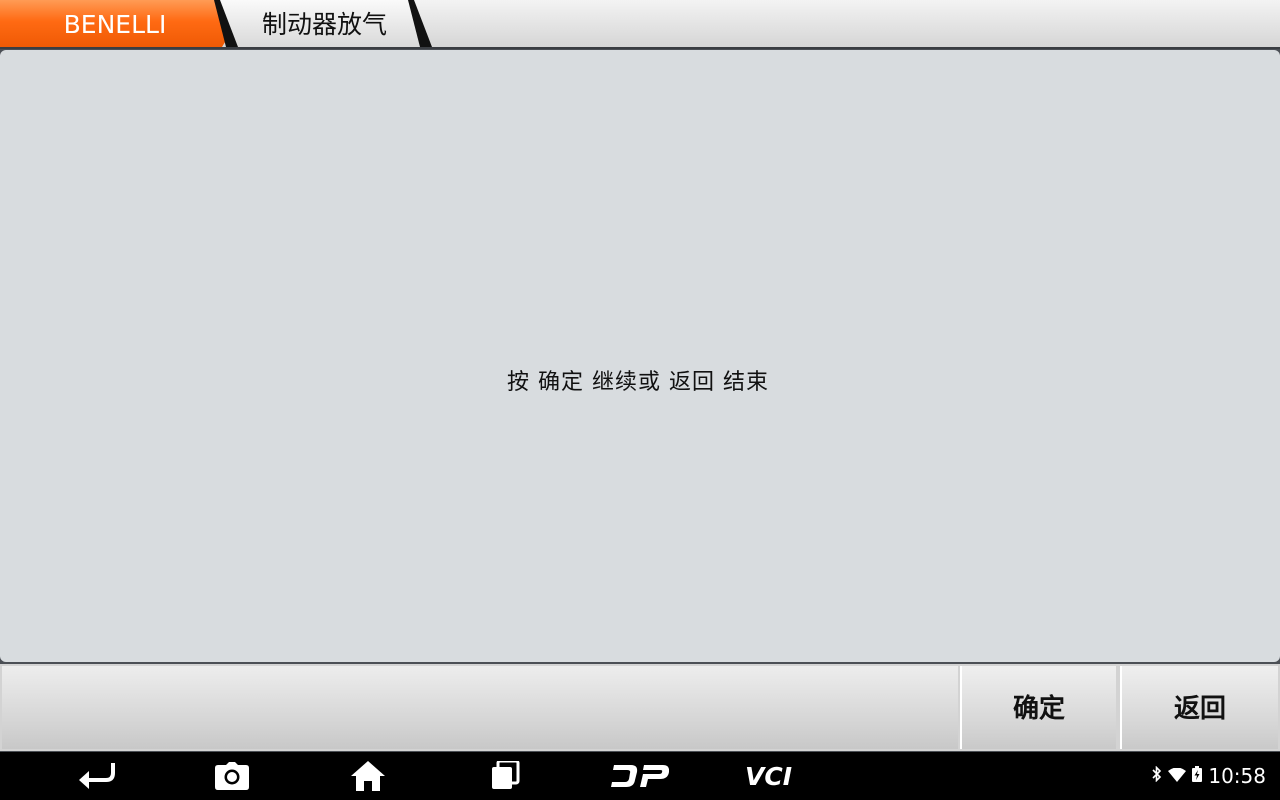 This screenshot has height=800, width=1280. What do you see at coordinates (1197, 776) in the screenshot?
I see `battery-icon` at bounding box center [1197, 776].